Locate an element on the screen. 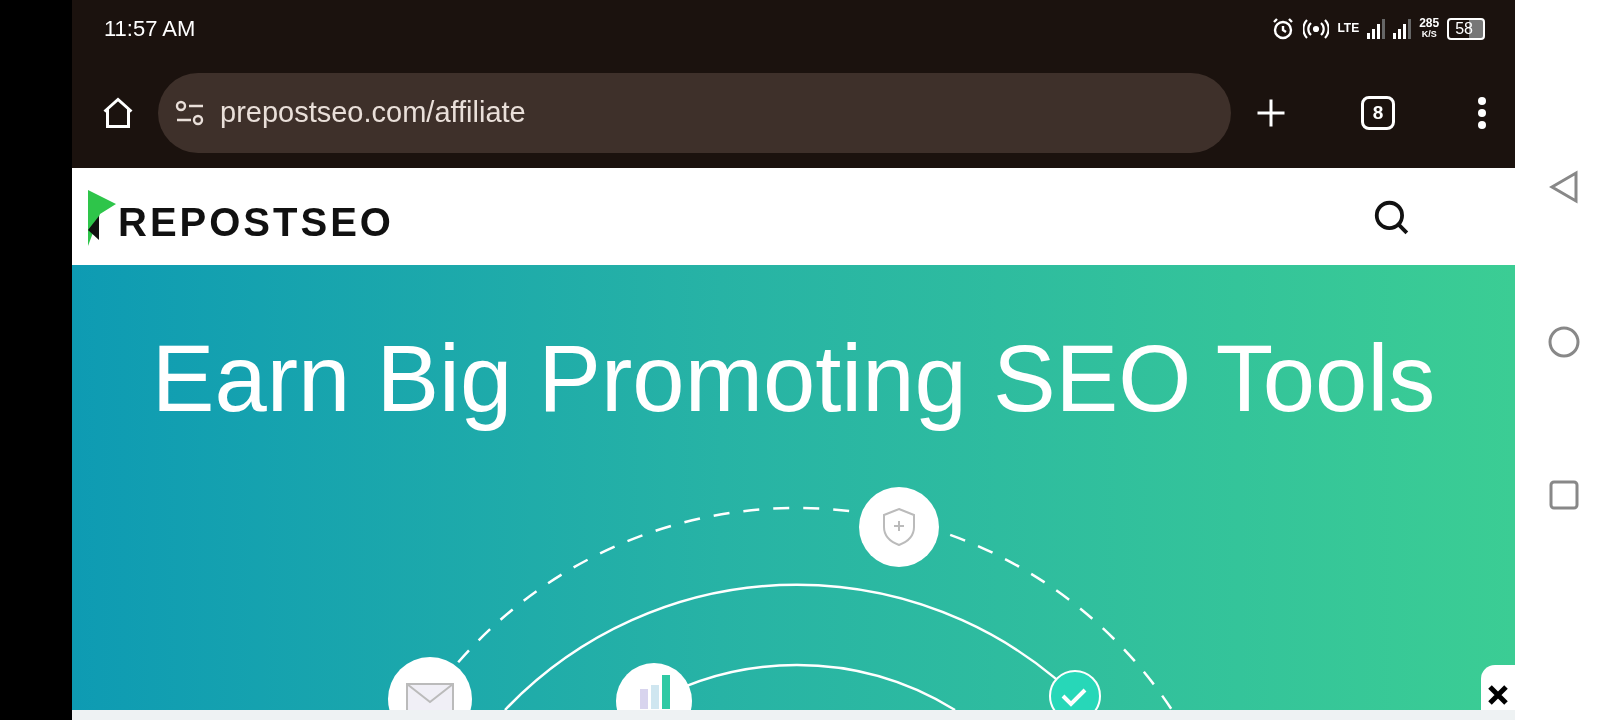 The image size is (1612, 720). site-settings-icon is located at coordinates (190, 112).